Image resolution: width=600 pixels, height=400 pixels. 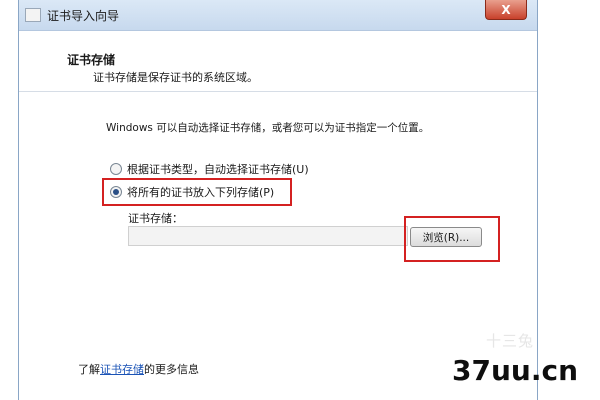 I want to click on certificate-store-label: 证书存储：, so click(x=155, y=218).